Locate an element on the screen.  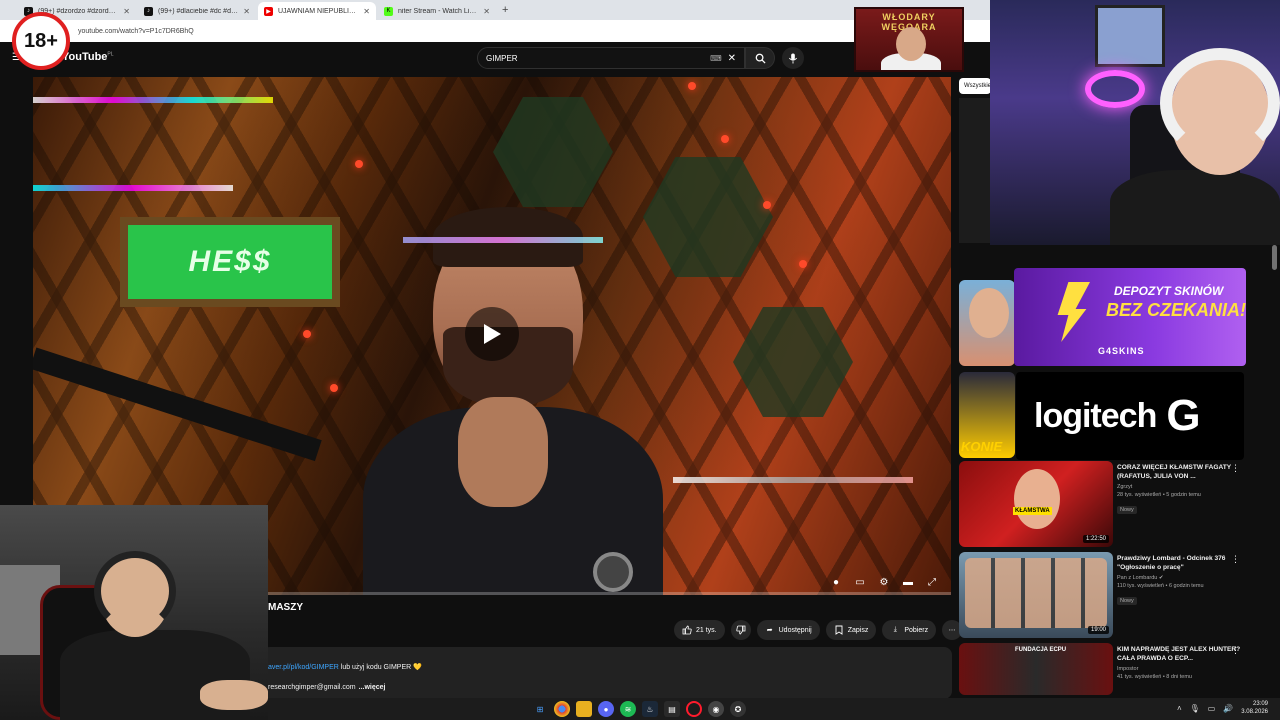
download-button: ⤓ Pobierz is located at coordinates (909, 630).